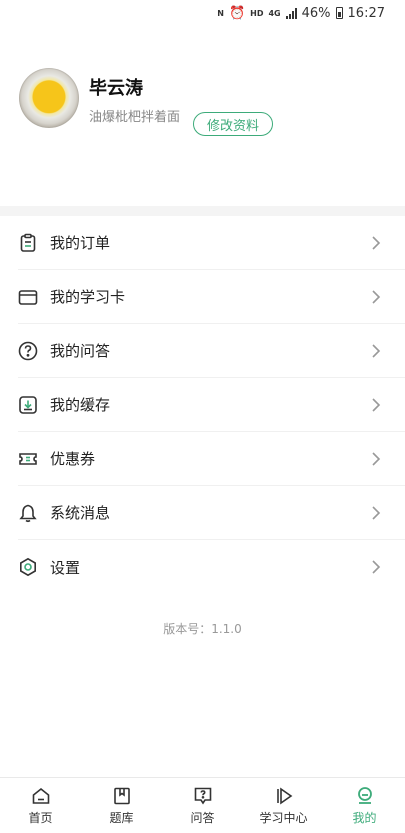 The height and width of the screenshot is (833, 405). Describe the element at coordinates (40, 795) in the screenshot. I see `home-icon` at that location.